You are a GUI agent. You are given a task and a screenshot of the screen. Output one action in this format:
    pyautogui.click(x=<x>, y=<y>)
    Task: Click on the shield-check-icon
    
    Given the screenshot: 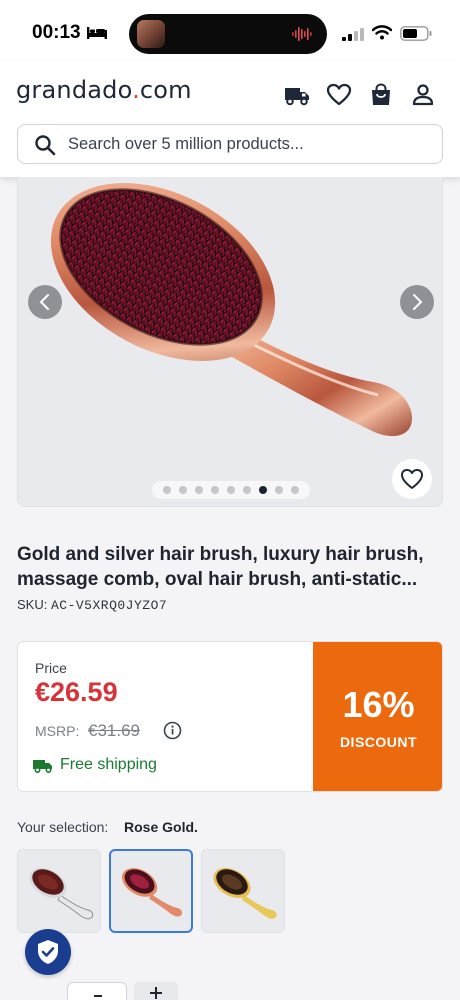 What is the action you would take?
    pyautogui.click(x=48, y=952)
    